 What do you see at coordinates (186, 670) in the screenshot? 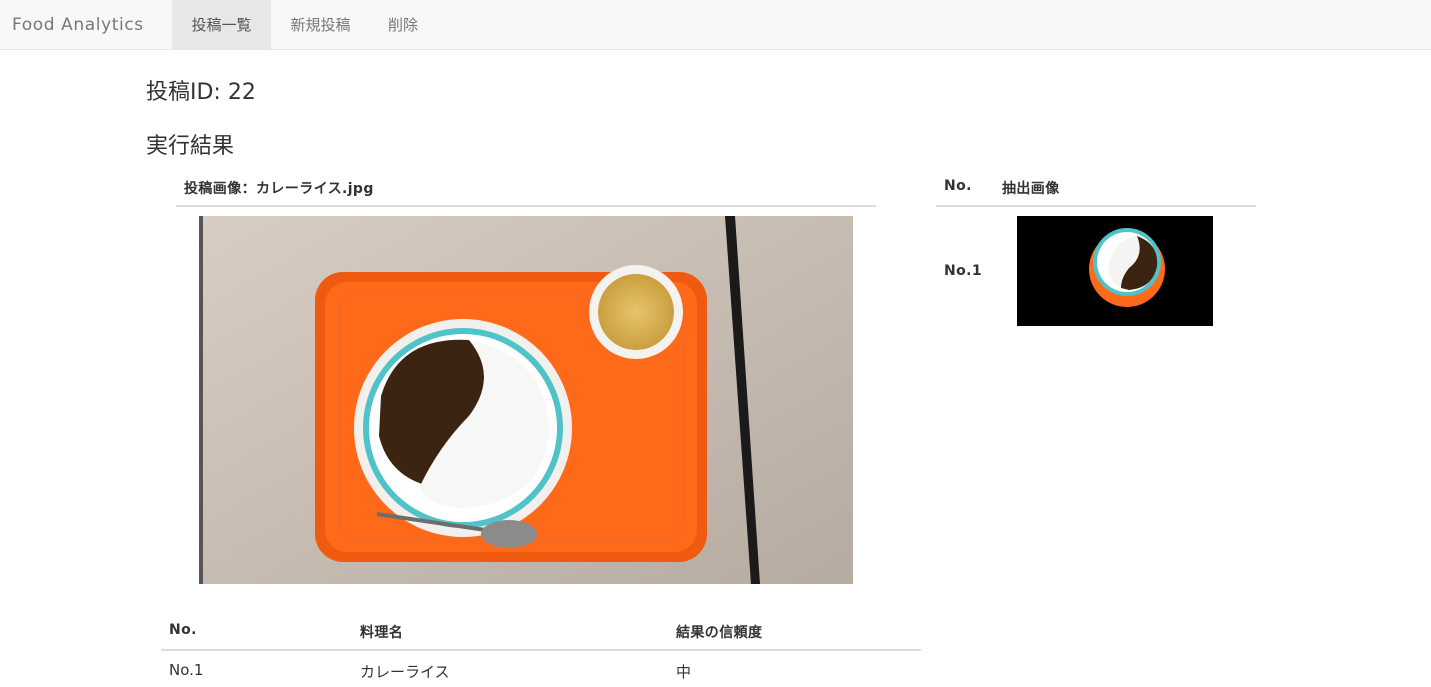
I see `result-row-no: No.1` at bounding box center [186, 670].